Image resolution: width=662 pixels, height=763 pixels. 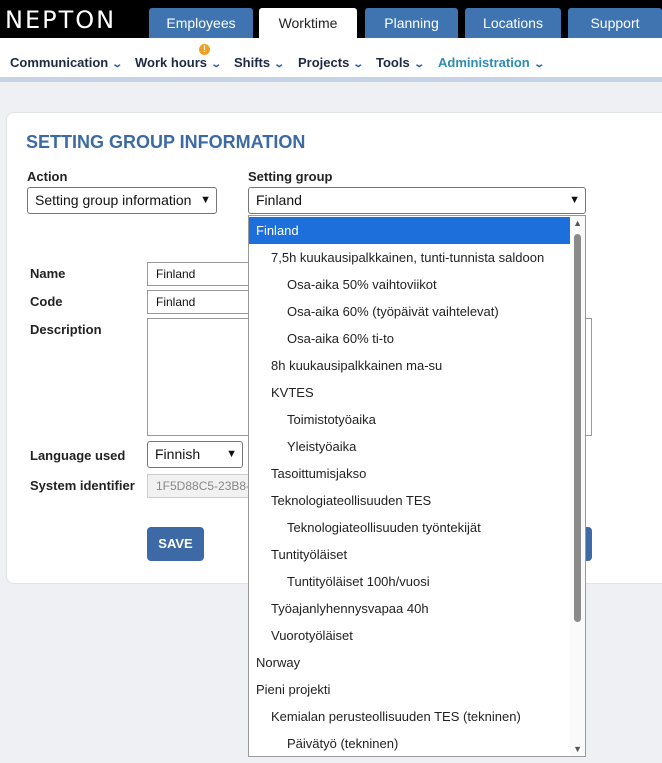 I want to click on language-select: Finnish ▼, so click(x=195, y=454).